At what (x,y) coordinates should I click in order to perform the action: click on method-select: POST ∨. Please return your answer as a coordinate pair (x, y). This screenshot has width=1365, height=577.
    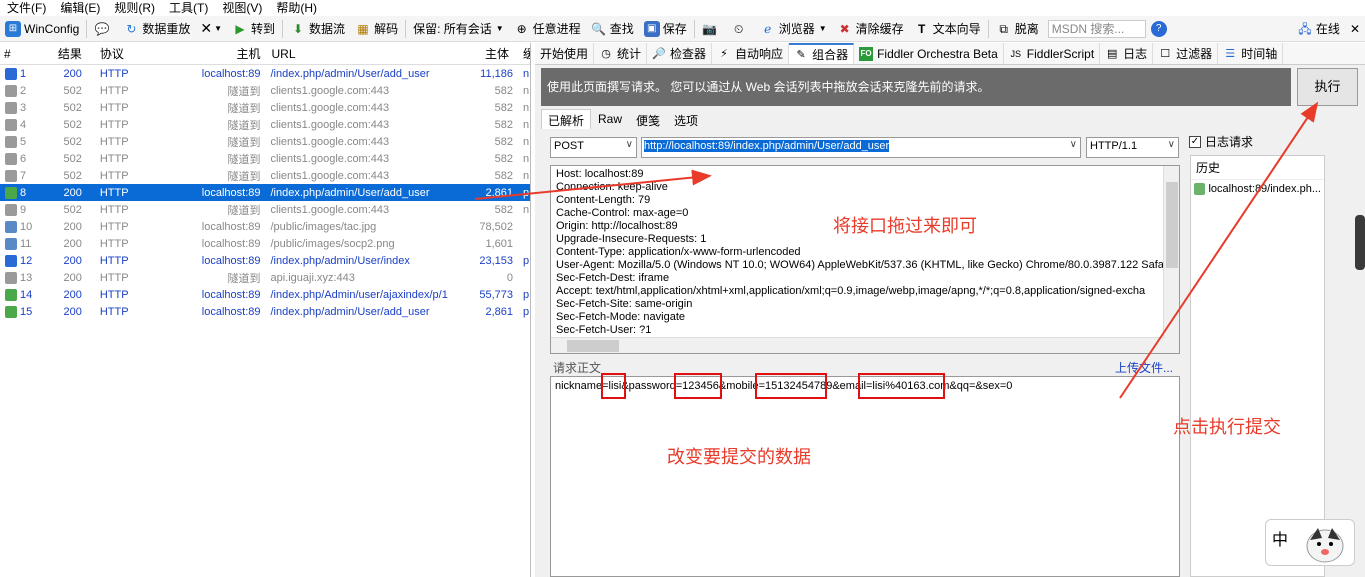
    Looking at the image, I should click on (593, 147).